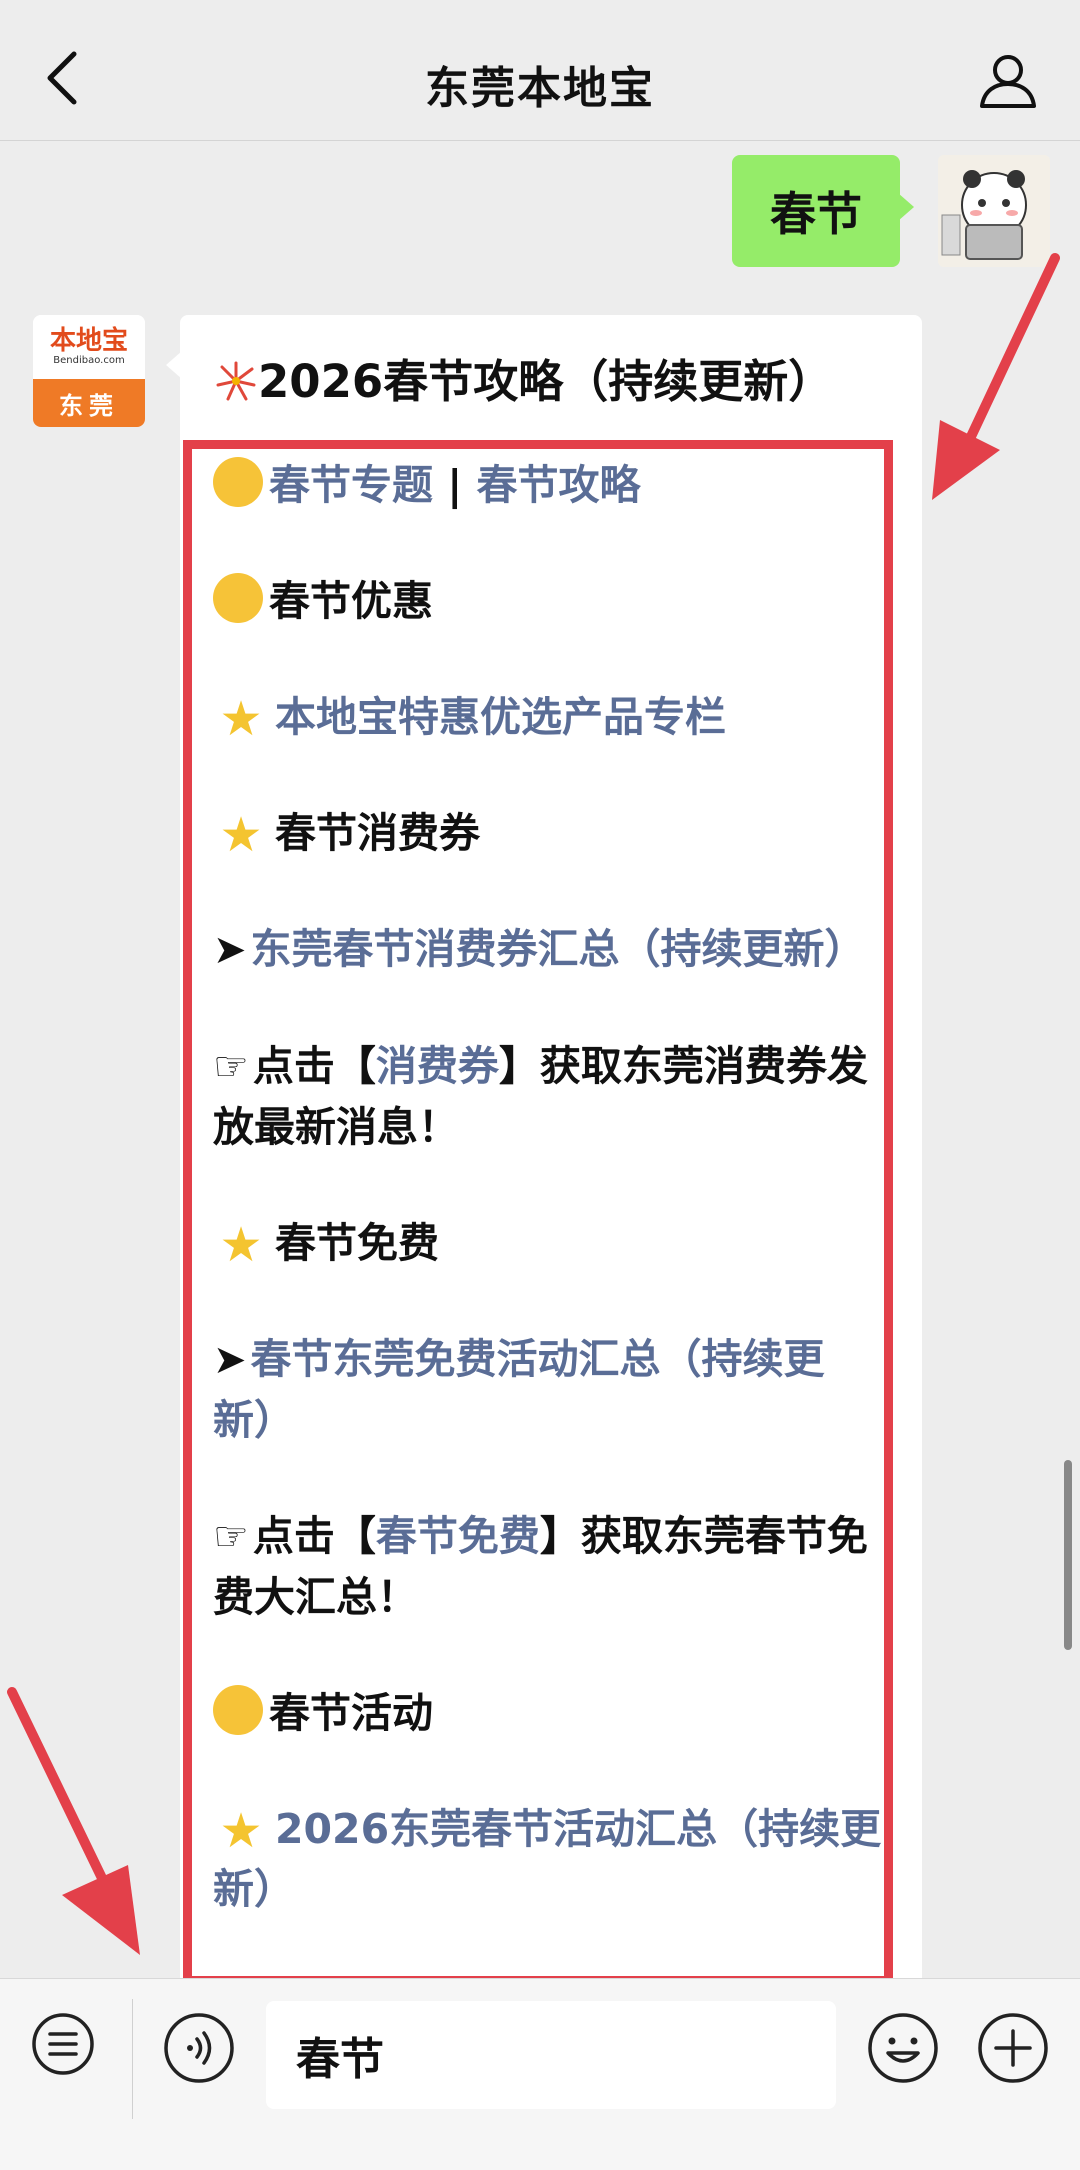 The width and height of the screenshot is (1080, 2170). Describe the element at coordinates (549, 601) in the screenshot. I see `deals-row: 春节优惠` at that location.